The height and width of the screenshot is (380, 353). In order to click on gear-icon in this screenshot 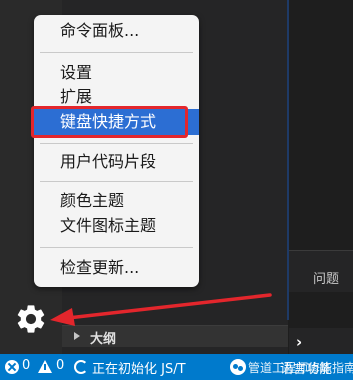, I will do `click(31, 319)`.